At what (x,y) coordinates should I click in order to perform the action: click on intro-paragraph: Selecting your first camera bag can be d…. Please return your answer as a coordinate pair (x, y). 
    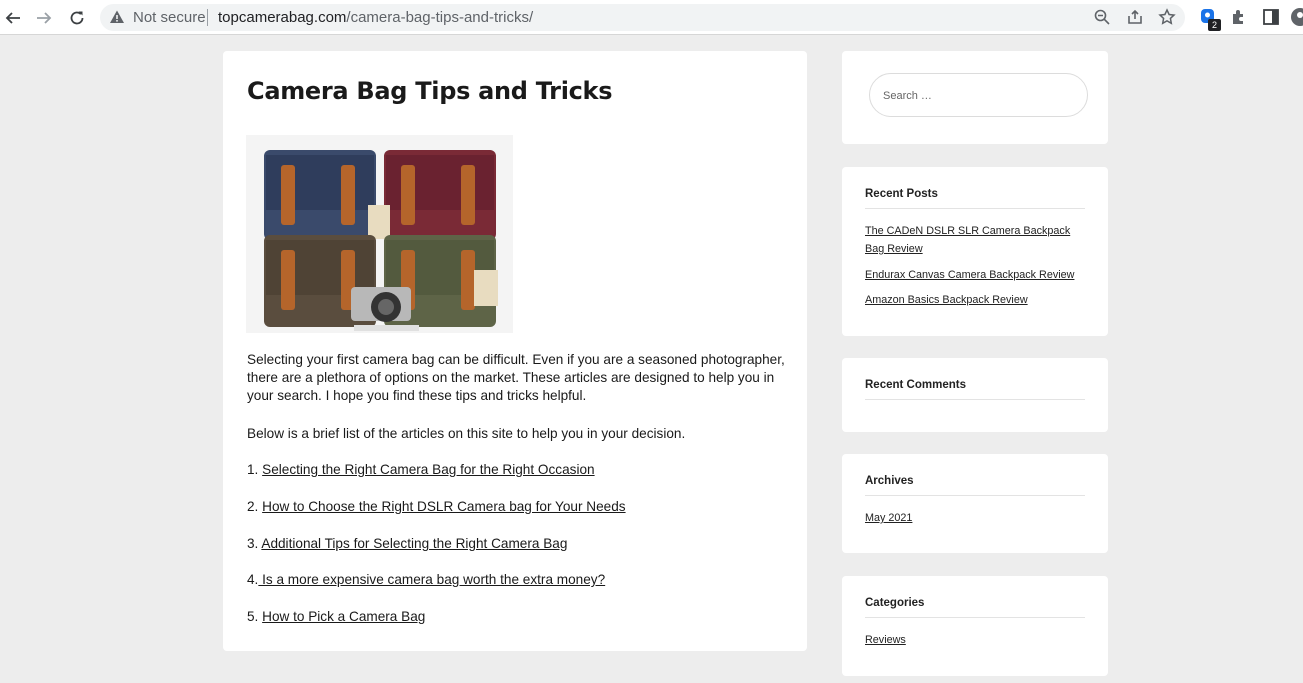
    Looking at the image, I should click on (516, 377).